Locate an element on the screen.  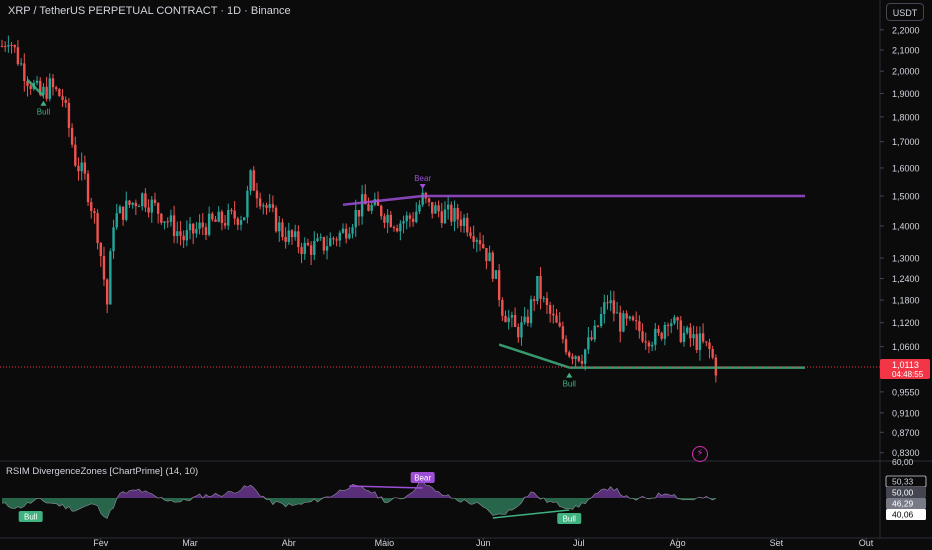
rsi-value: 50,33 is located at coordinates (903, 482).